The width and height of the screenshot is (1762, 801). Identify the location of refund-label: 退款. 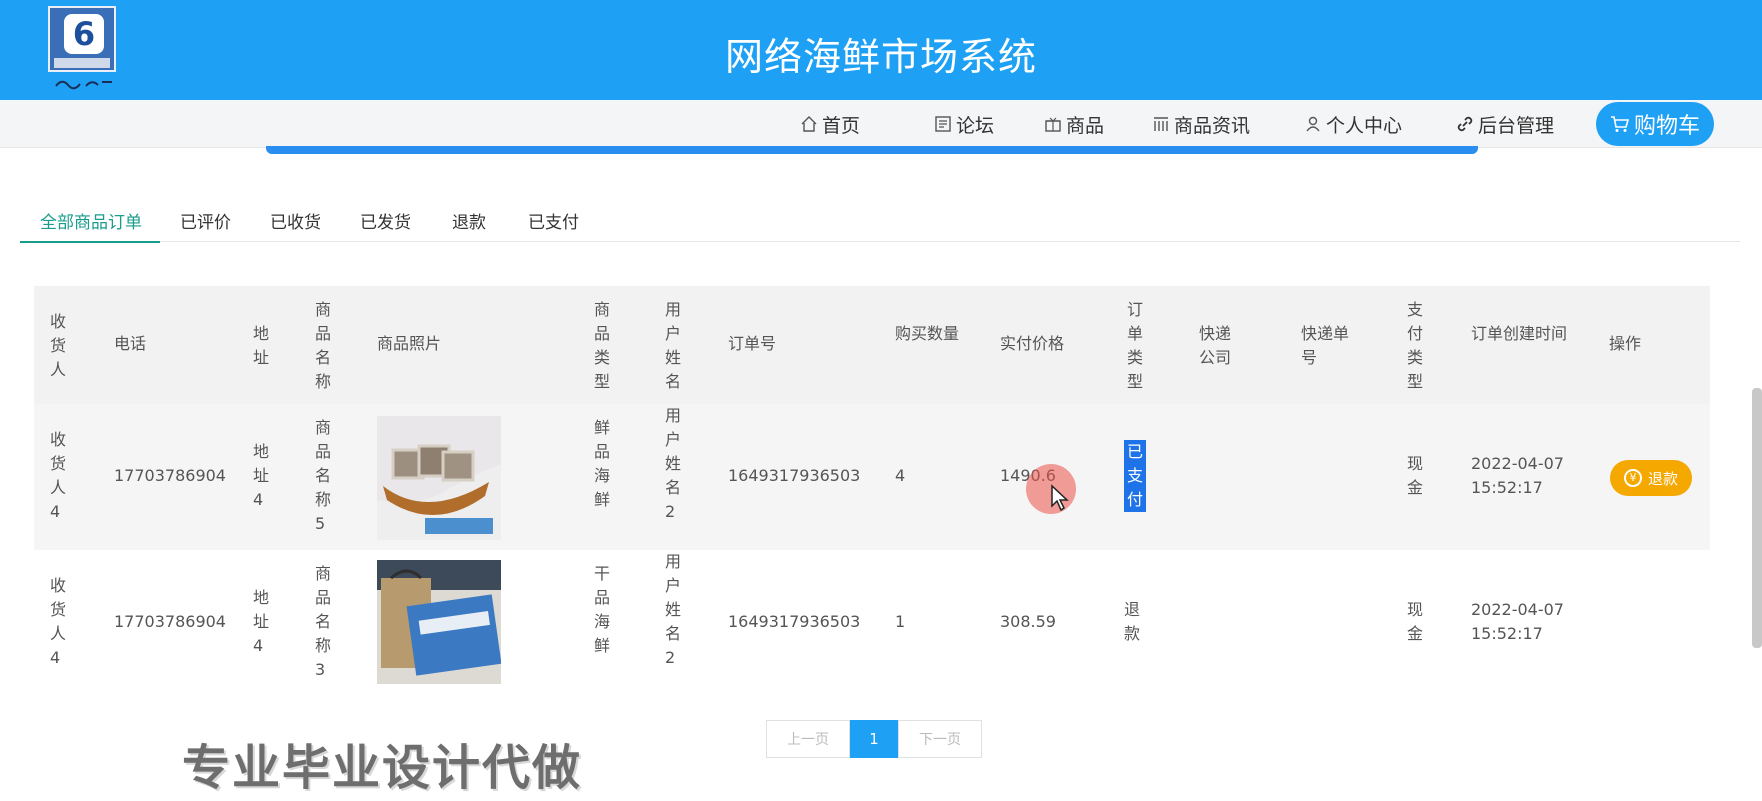
(1662, 478).